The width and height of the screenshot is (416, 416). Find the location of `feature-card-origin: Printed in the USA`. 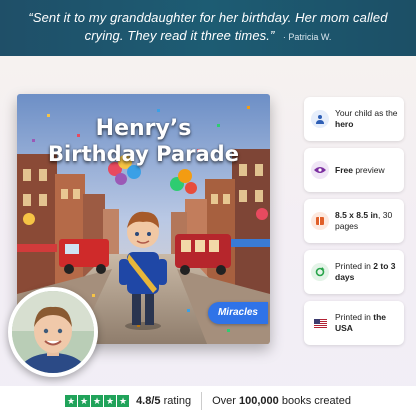

feature-card-origin: Printed in the USA is located at coordinates (354, 323).